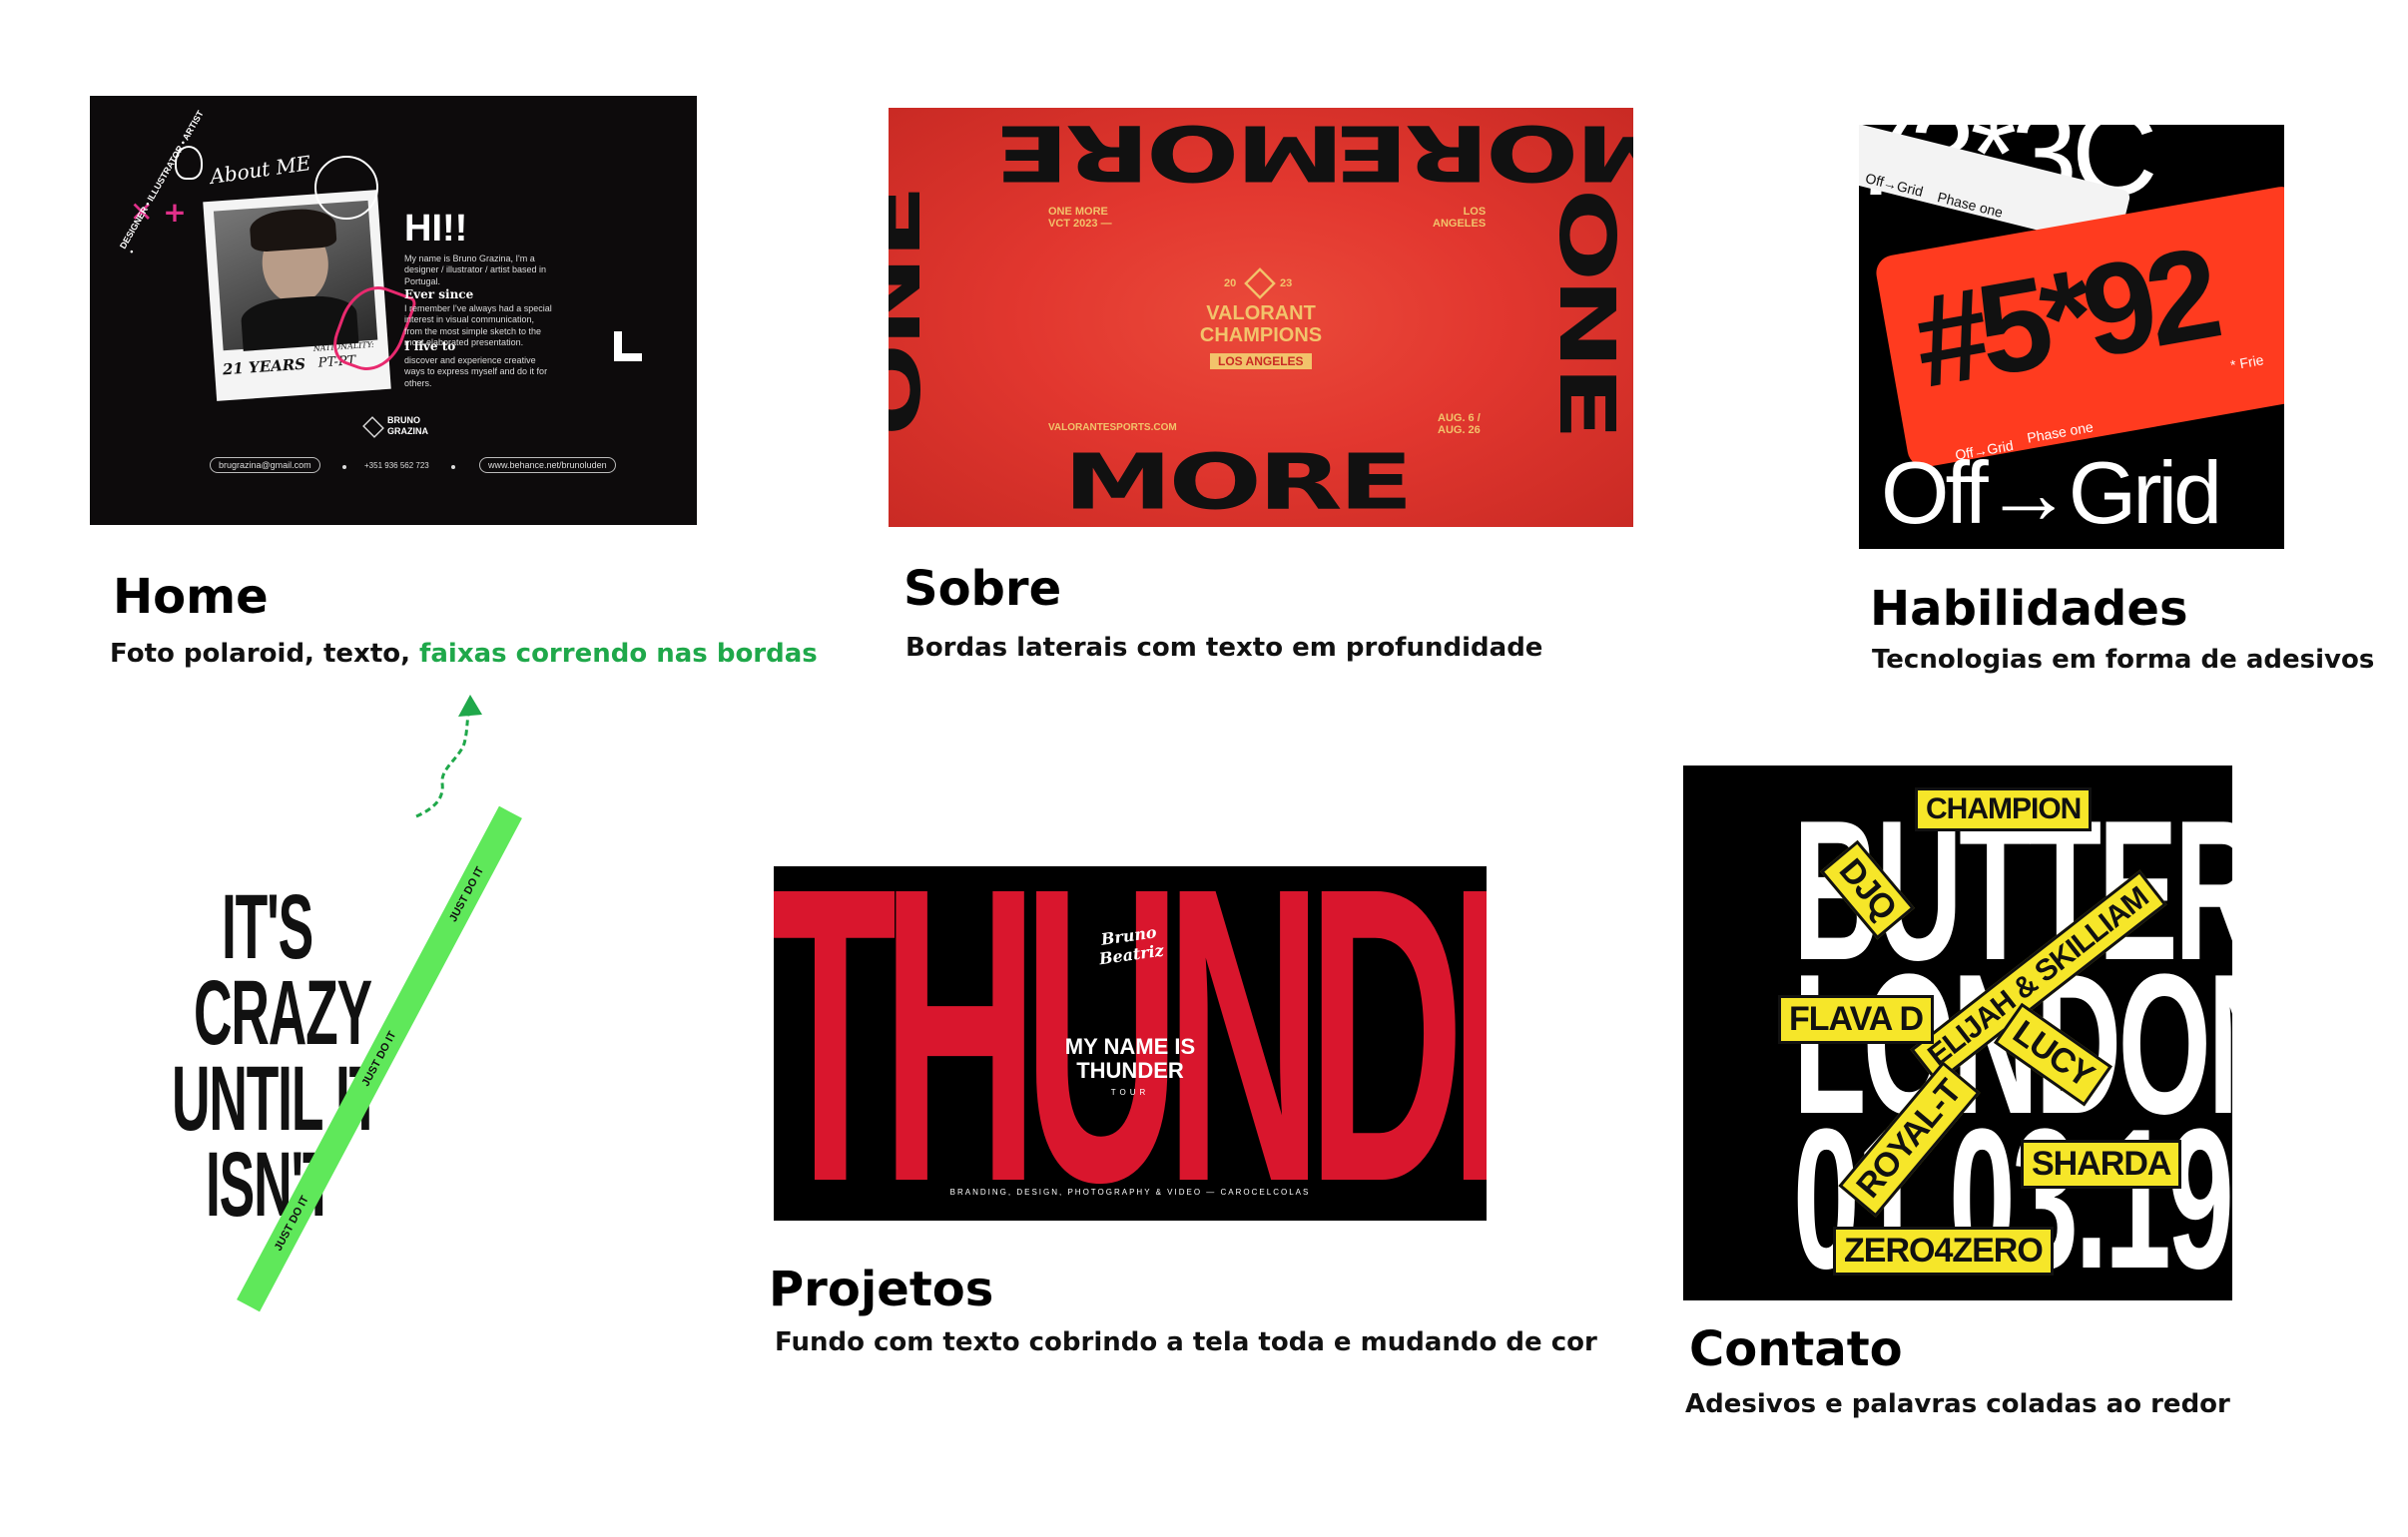 Image resolution: width=2408 pixels, height=1537 pixels. What do you see at coordinates (1485, 153) in the screenshot?
I see `top-word-more-2: MORE` at bounding box center [1485, 153].